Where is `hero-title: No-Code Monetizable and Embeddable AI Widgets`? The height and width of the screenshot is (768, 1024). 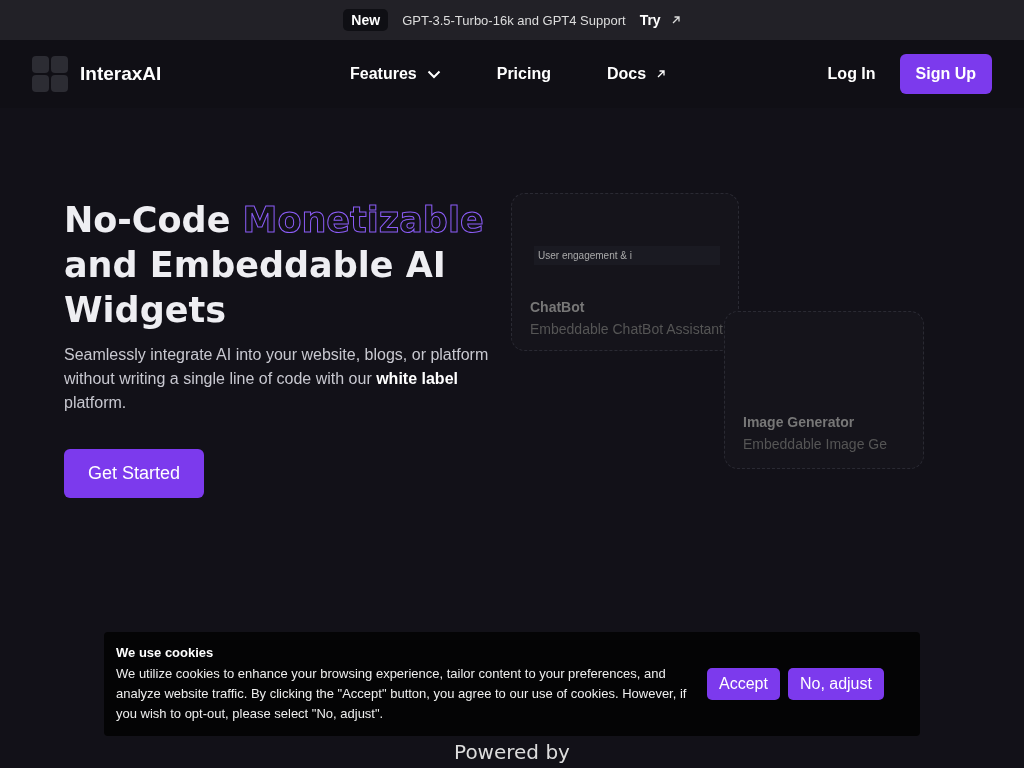 hero-title: No-Code Monetizable and Embeddable AI Widgets is located at coordinates (274, 265).